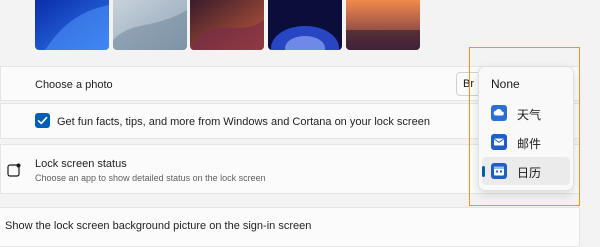  Describe the element at coordinates (483, 171) in the screenshot. I see `selected-indicator` at that location.